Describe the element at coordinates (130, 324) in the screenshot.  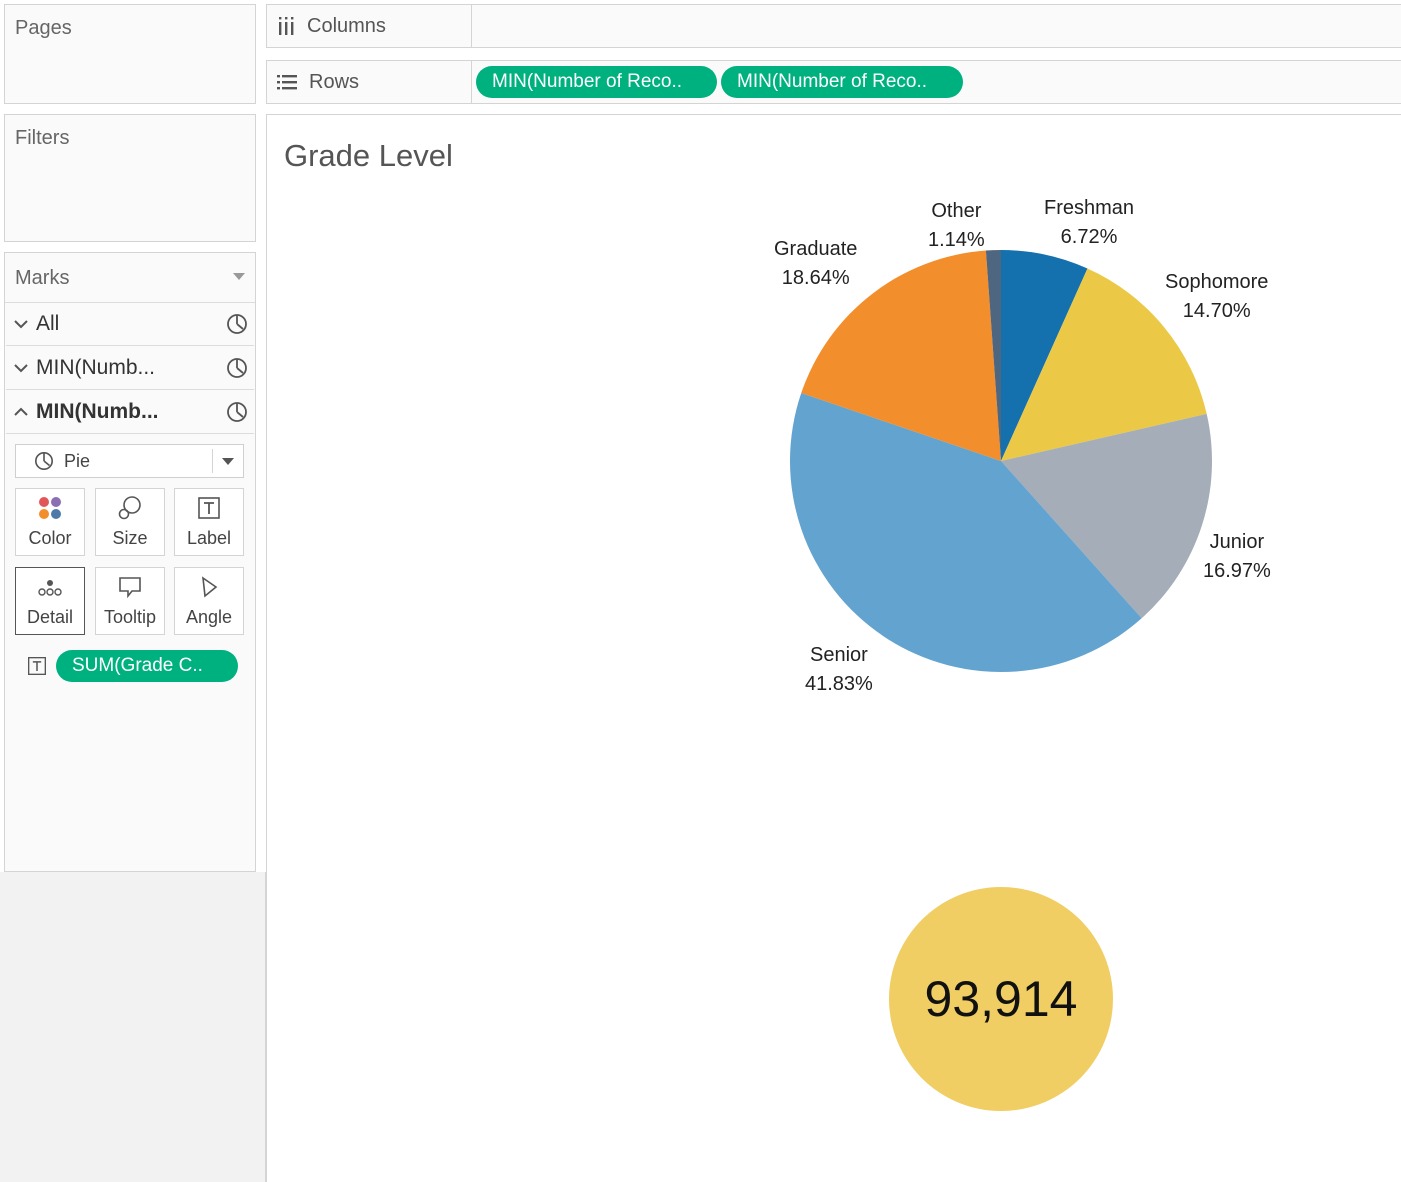
I see `marks-layer-all: All` at that location.